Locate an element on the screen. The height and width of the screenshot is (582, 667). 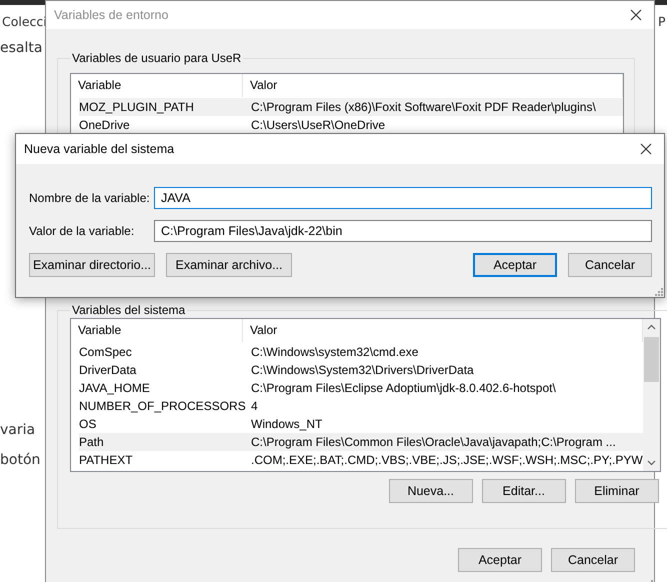
table-row: PATHEXT .COM;.EXE;.BAT;.CMD;.VBS;.VBE;.JS;.JSE;.WSF;.WSH;.MSC;.PY;.PYW is located at coordinates (361, 460).